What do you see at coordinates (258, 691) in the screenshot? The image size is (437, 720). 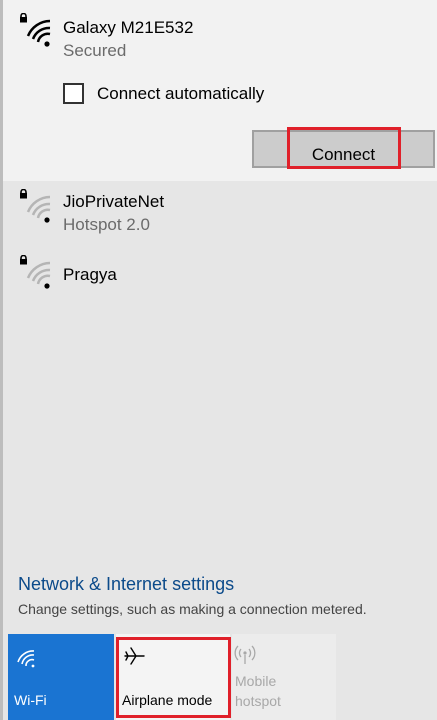 I see `mobile-hotspot-label: Mobile hotspot` at bounding box center [258, 691].